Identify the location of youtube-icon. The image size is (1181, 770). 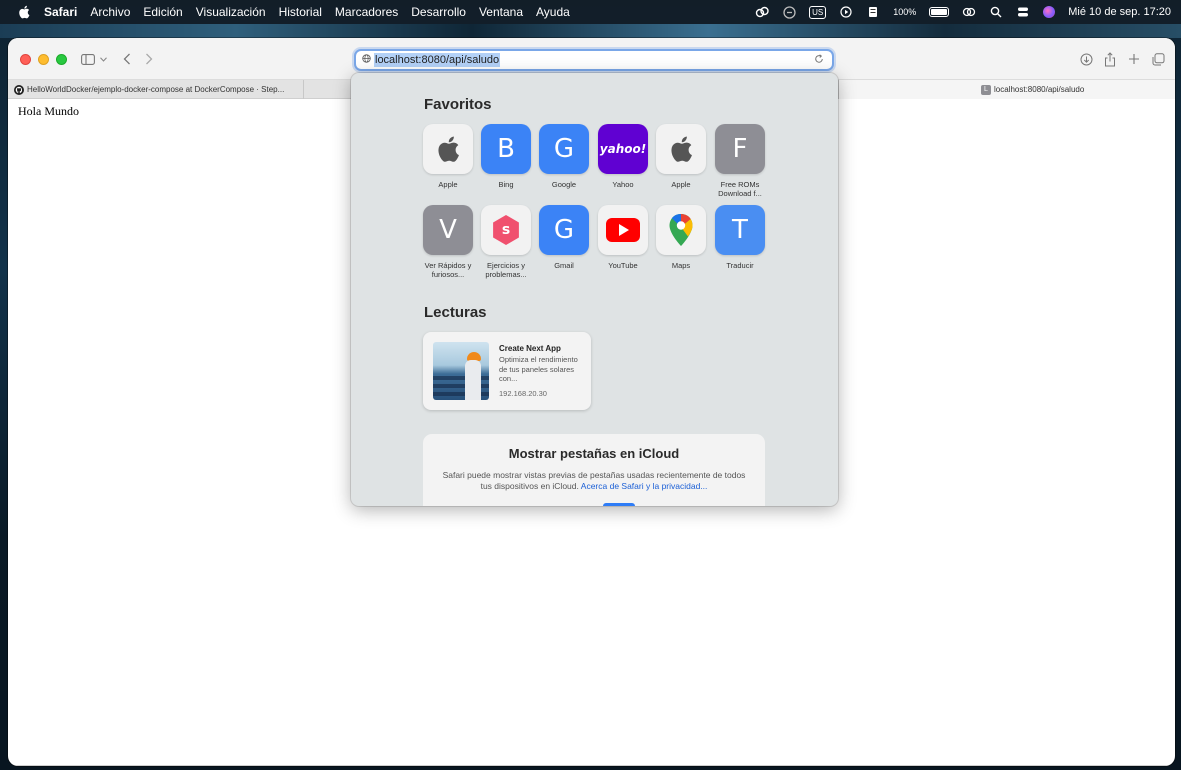
(623, 230).